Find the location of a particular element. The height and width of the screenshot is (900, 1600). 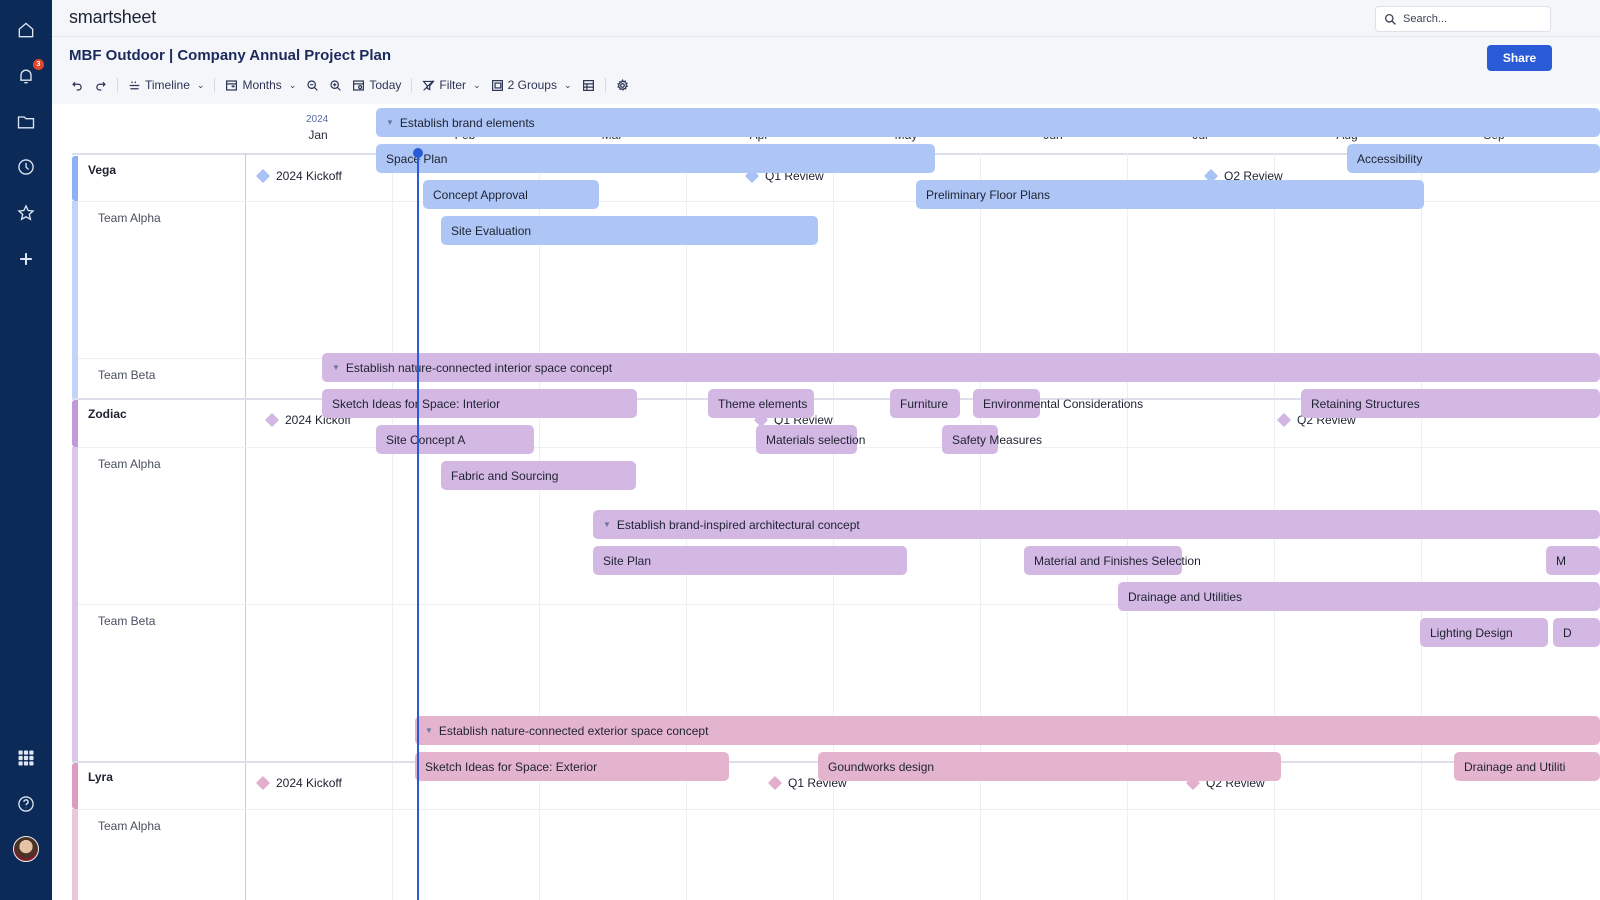

star-icon is located at coordinates (26, 213).